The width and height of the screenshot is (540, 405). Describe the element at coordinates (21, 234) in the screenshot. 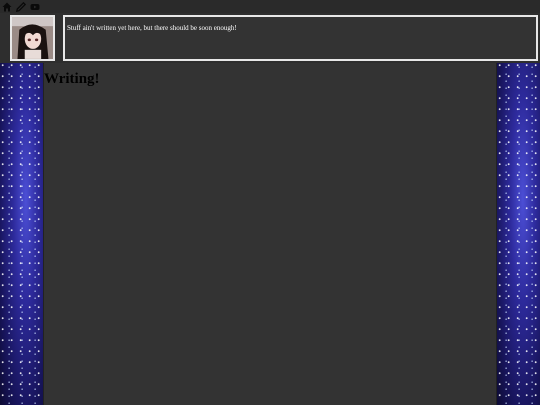

I see `space-background-left` at that location.